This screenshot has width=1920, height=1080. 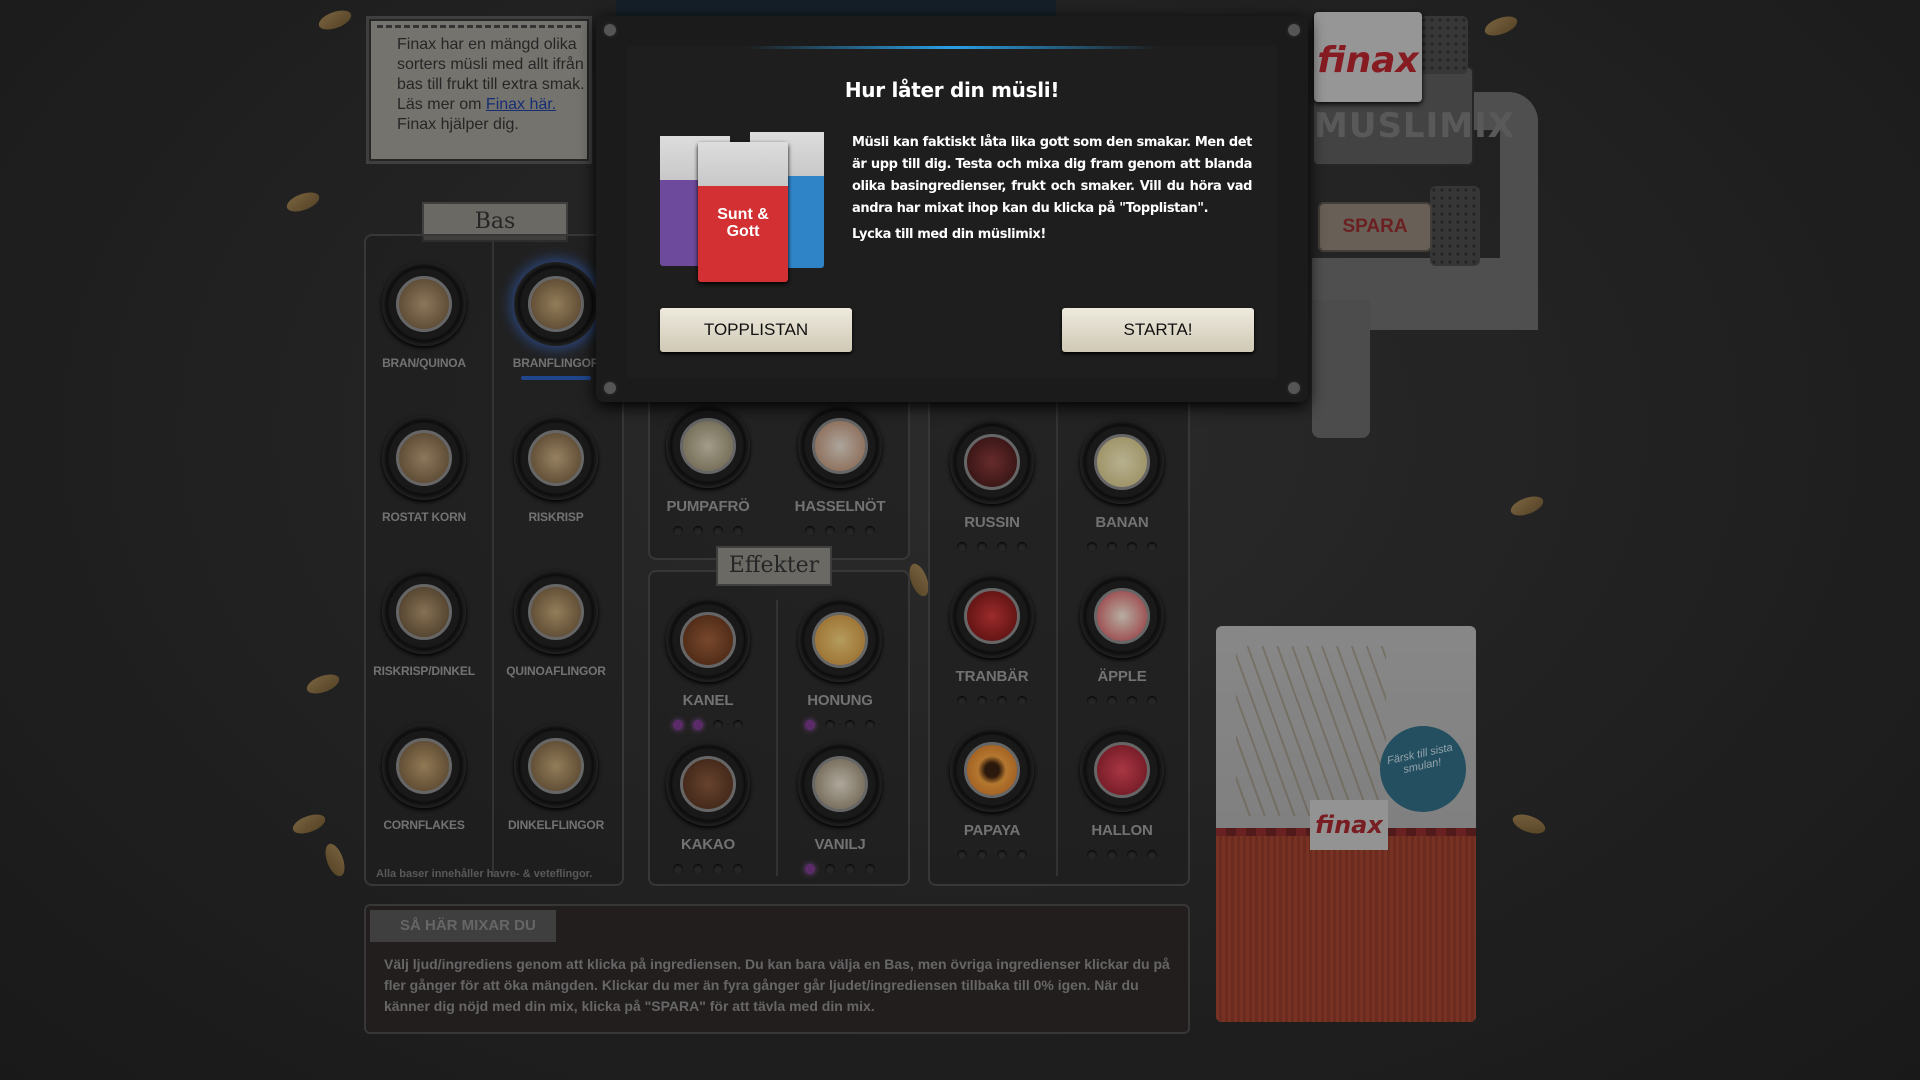 I want to click on package-top, so click(x=743, y=164).